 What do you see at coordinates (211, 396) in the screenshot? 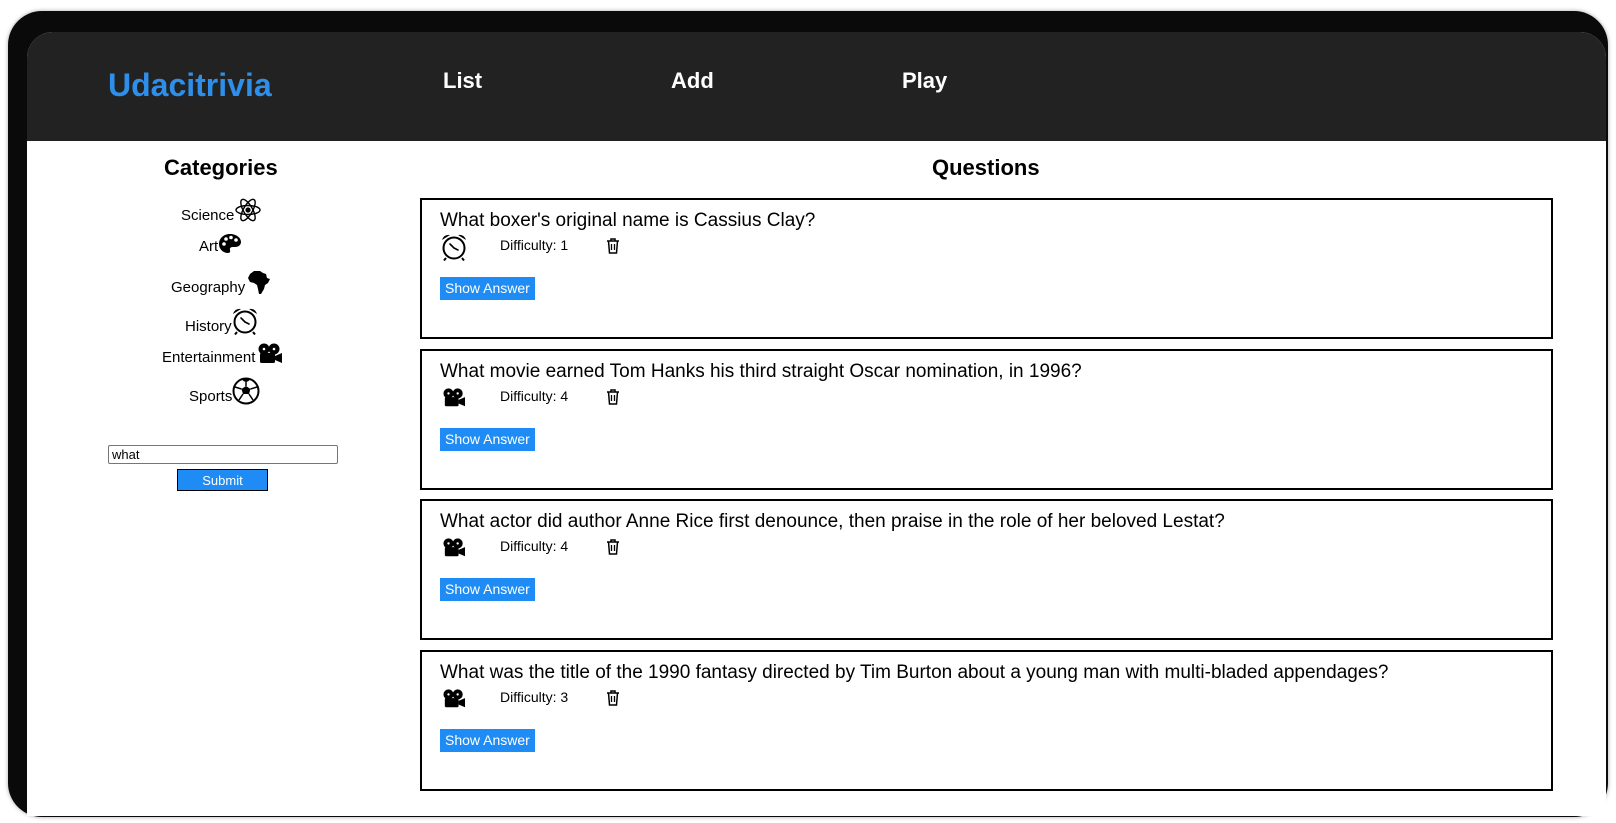
I see `category-label: Sports` at bounding box center [211, 396].